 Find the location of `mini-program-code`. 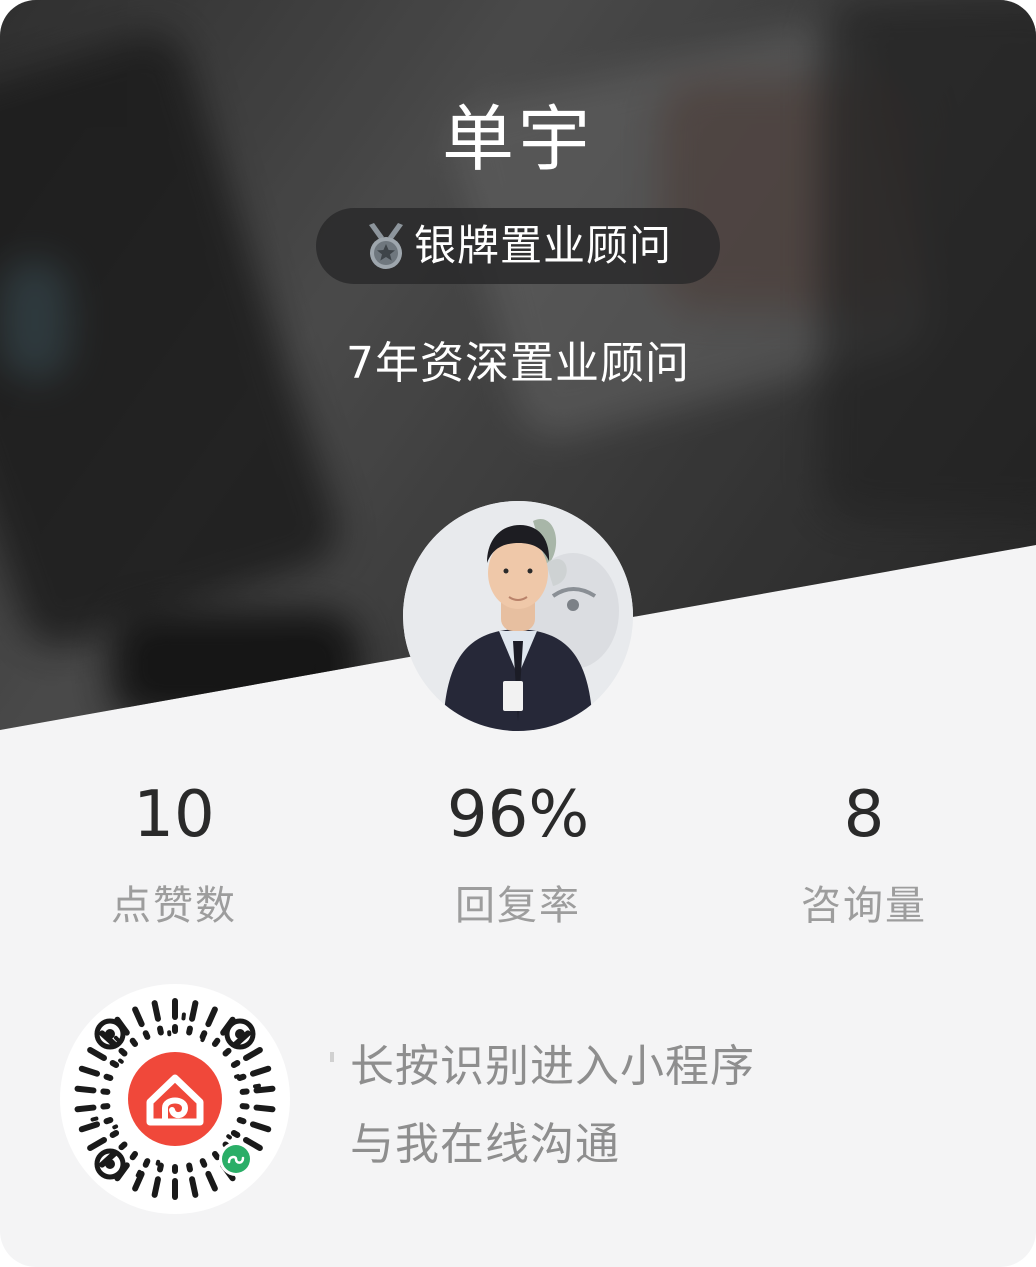

mini-program-code is located at coordinates (175, 1099).